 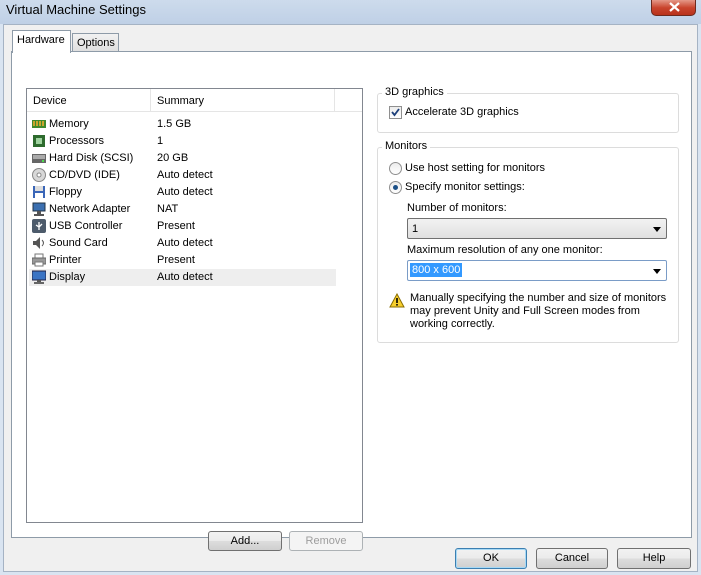 What do you see at coordinates (76, 9) in the screenshot?
I see `window-title: Virtual Machine Settings` at bounding box center [76, 9].